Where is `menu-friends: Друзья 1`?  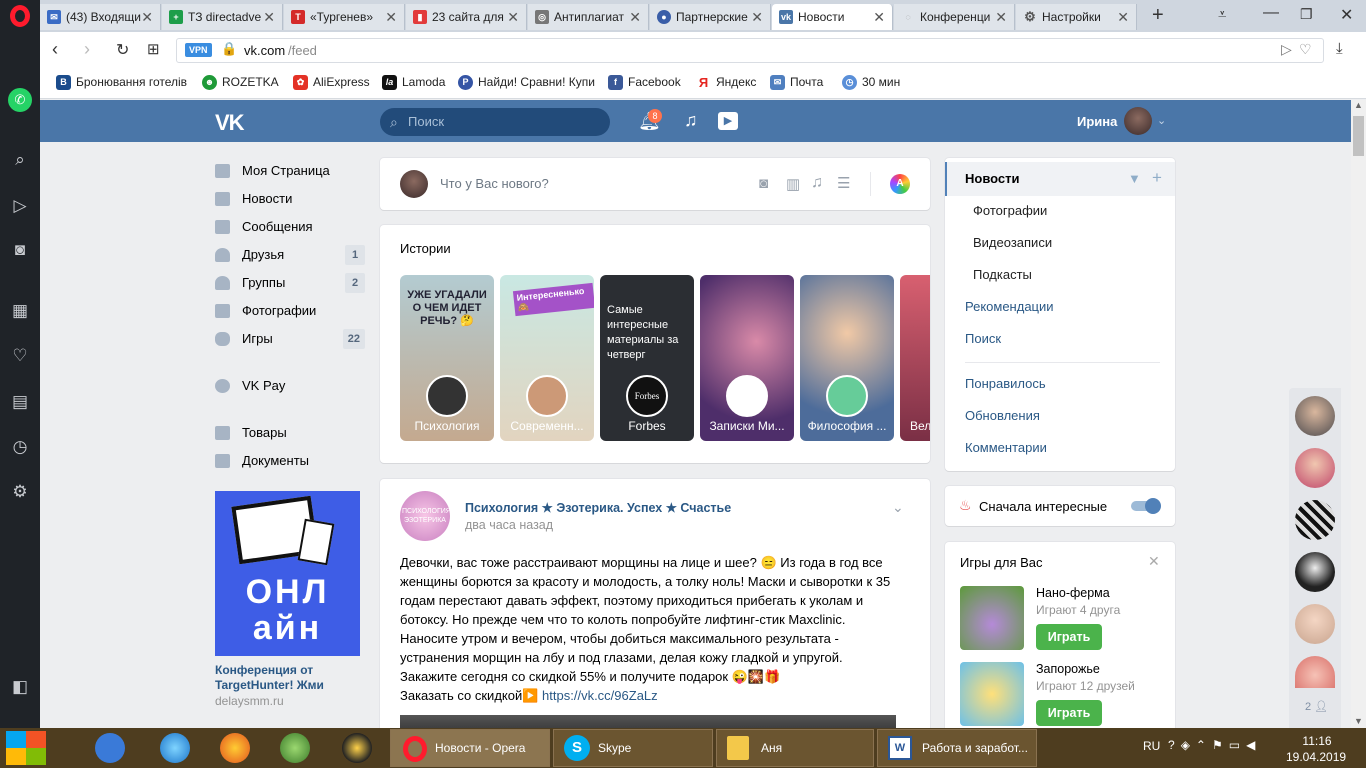
menu-friends: Друзья 1 is located at coordinates (290, 255).